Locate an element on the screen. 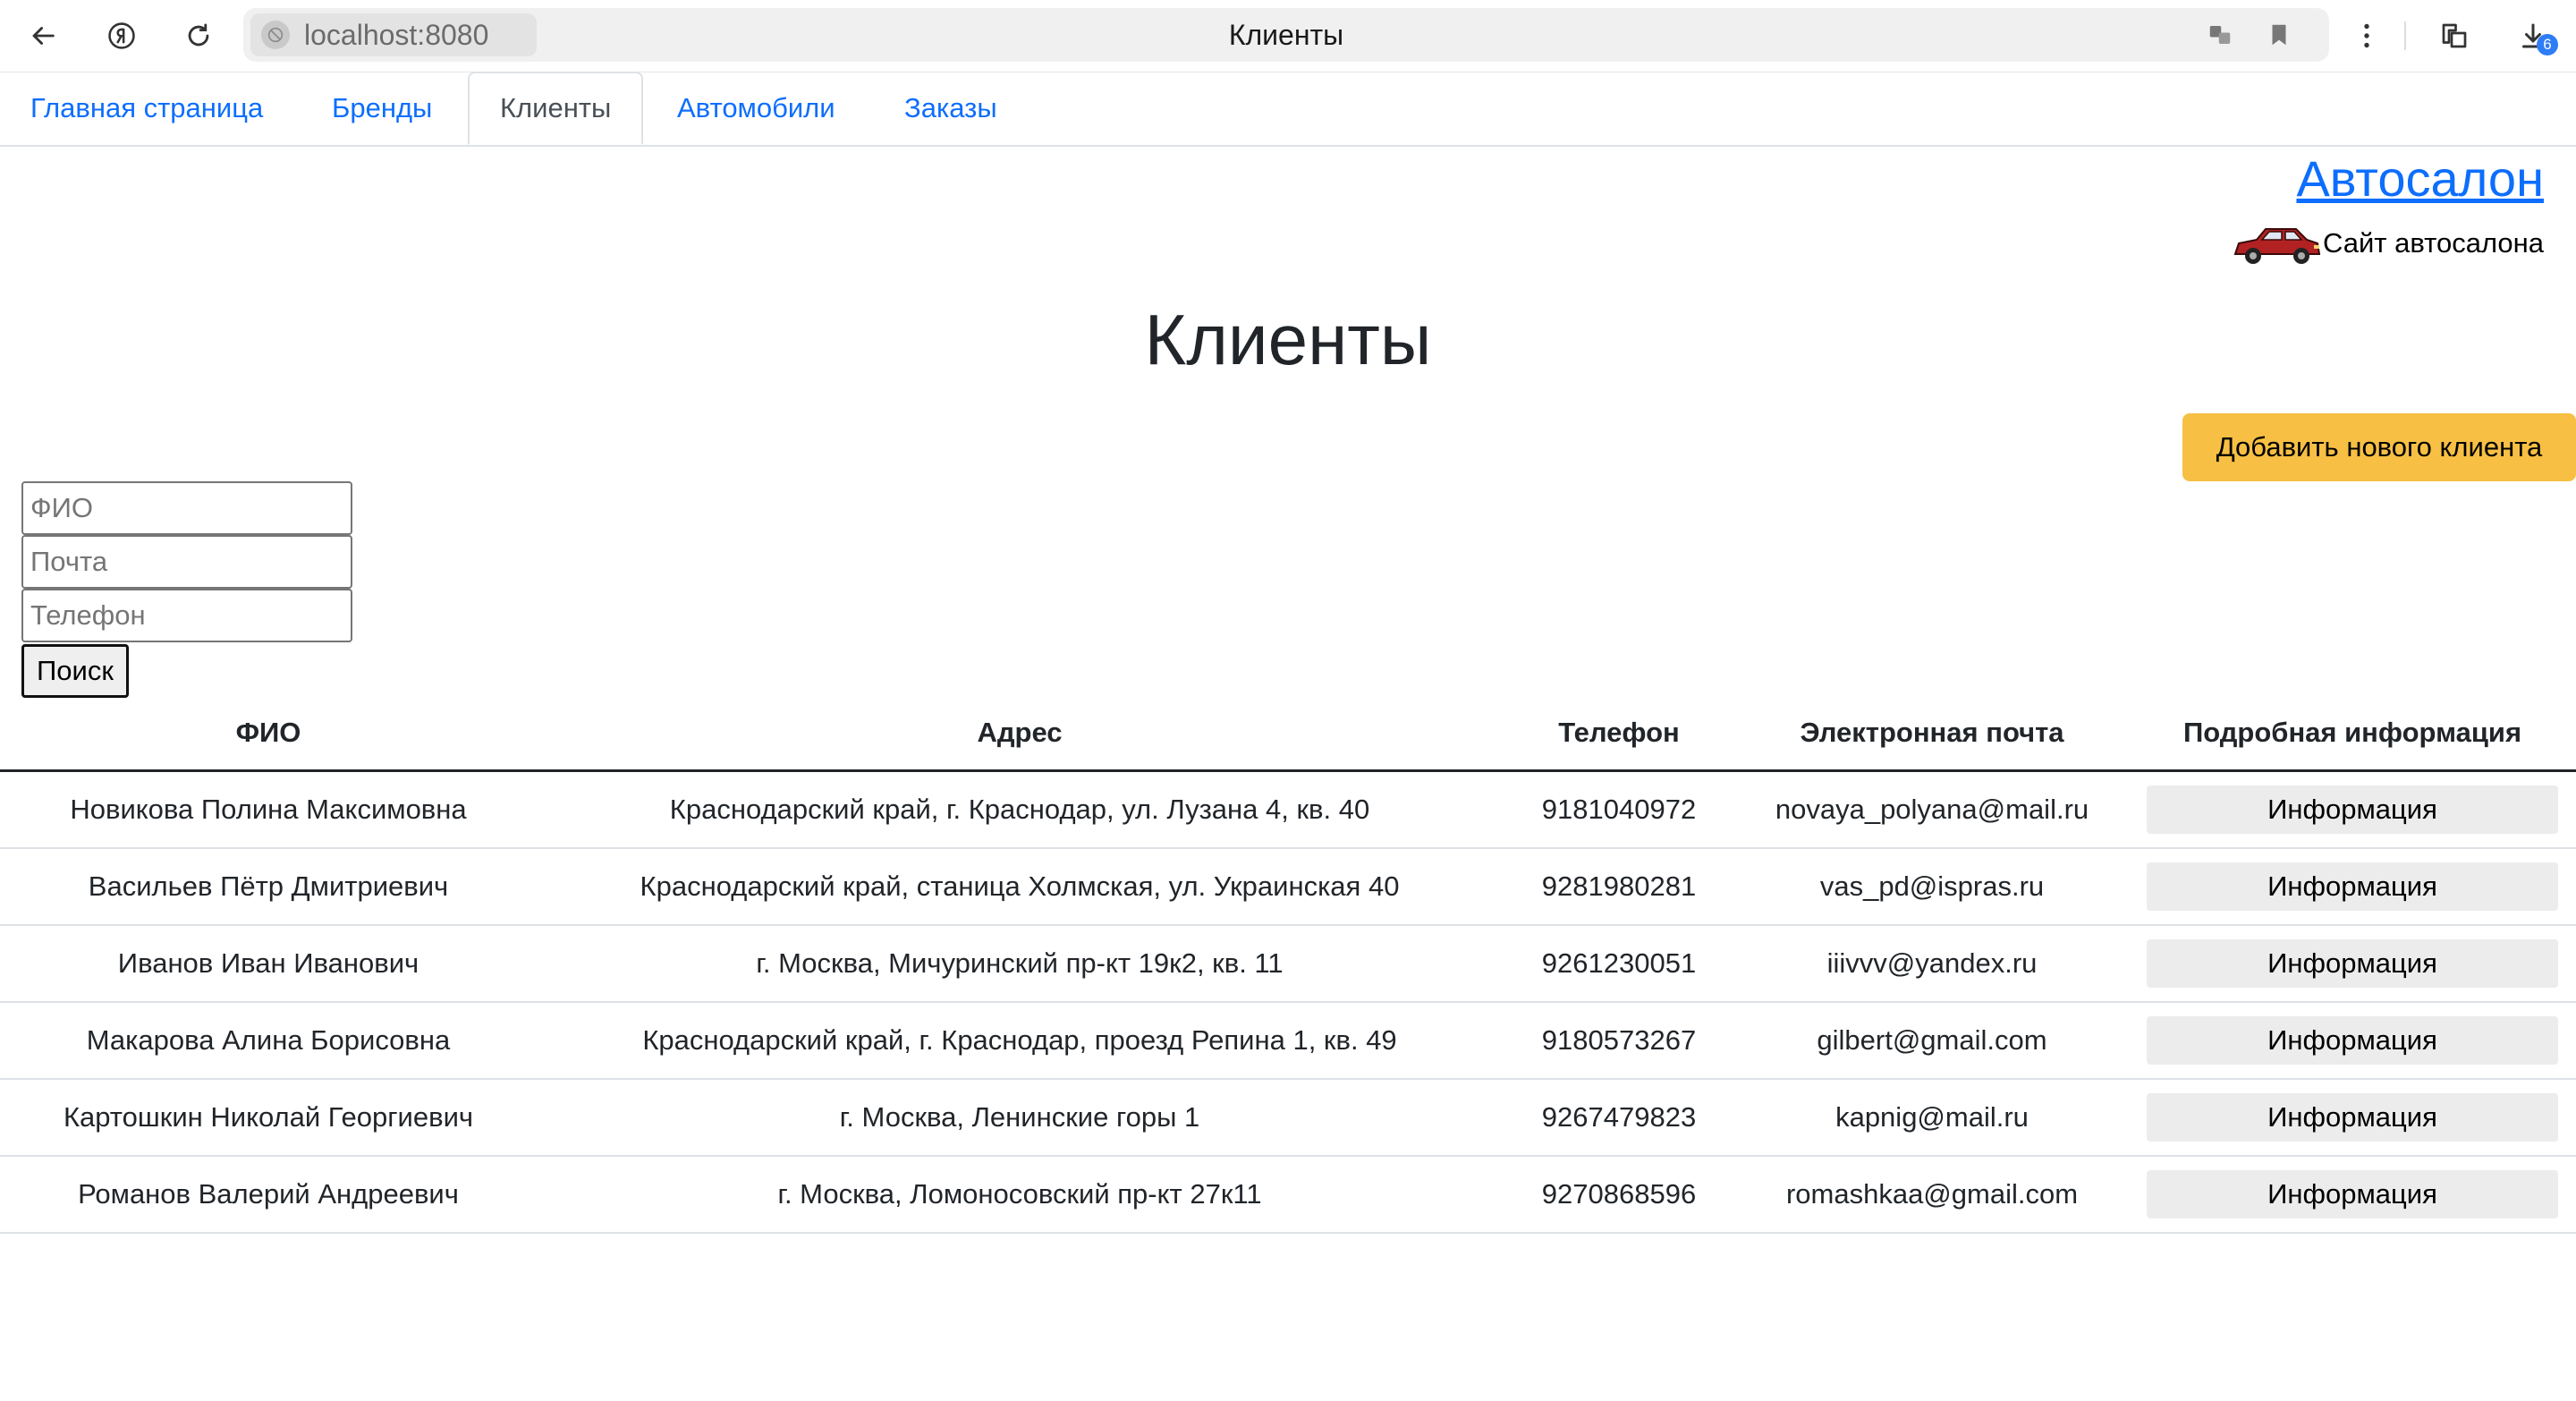 The height and width of the screenshot is (1401, 2576). client-email: vas_pd@ispras.ru is located at coordinates (1932, 887).